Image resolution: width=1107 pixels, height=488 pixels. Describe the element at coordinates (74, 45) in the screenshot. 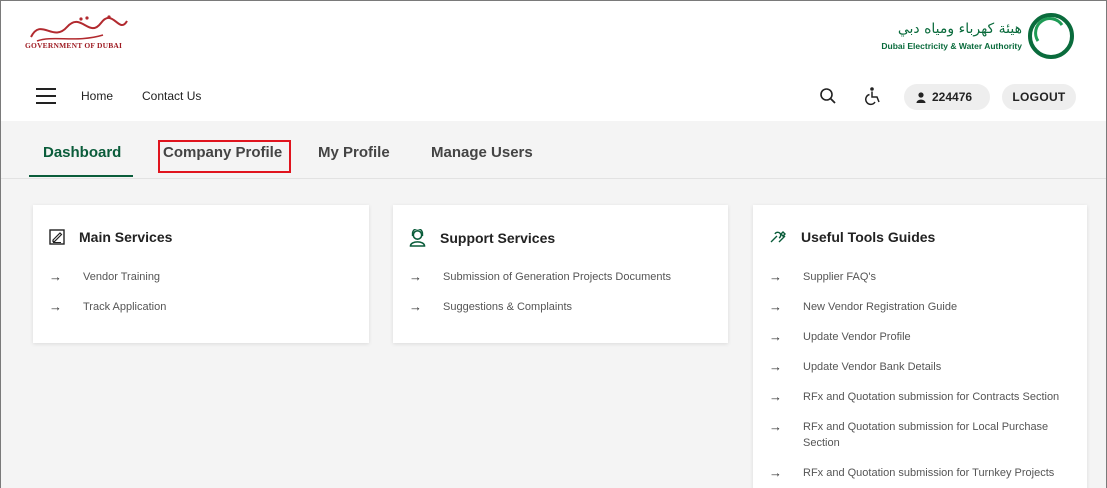

I see `gov-name-label: GOVERNMENT OF DUBAI` at that location.